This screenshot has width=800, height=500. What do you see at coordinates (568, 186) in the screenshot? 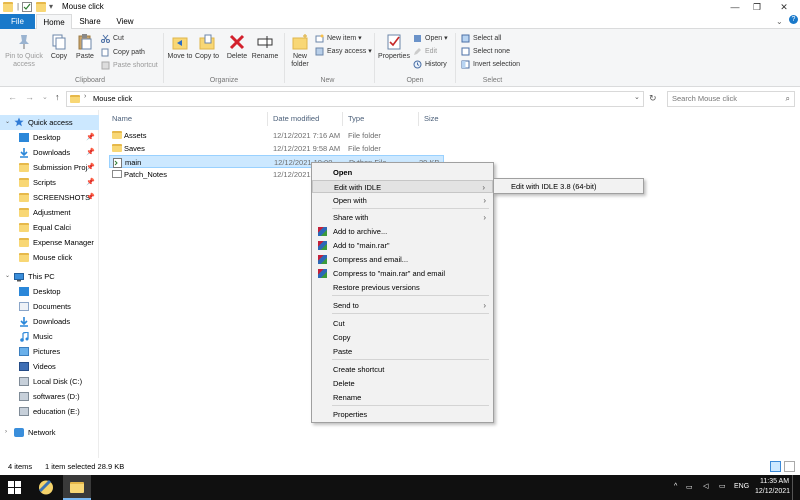
I see `menu-item-edit-with-idle-38: Edit with IDLE 3.8 (64-bit)` at bounding box center [568, 186].